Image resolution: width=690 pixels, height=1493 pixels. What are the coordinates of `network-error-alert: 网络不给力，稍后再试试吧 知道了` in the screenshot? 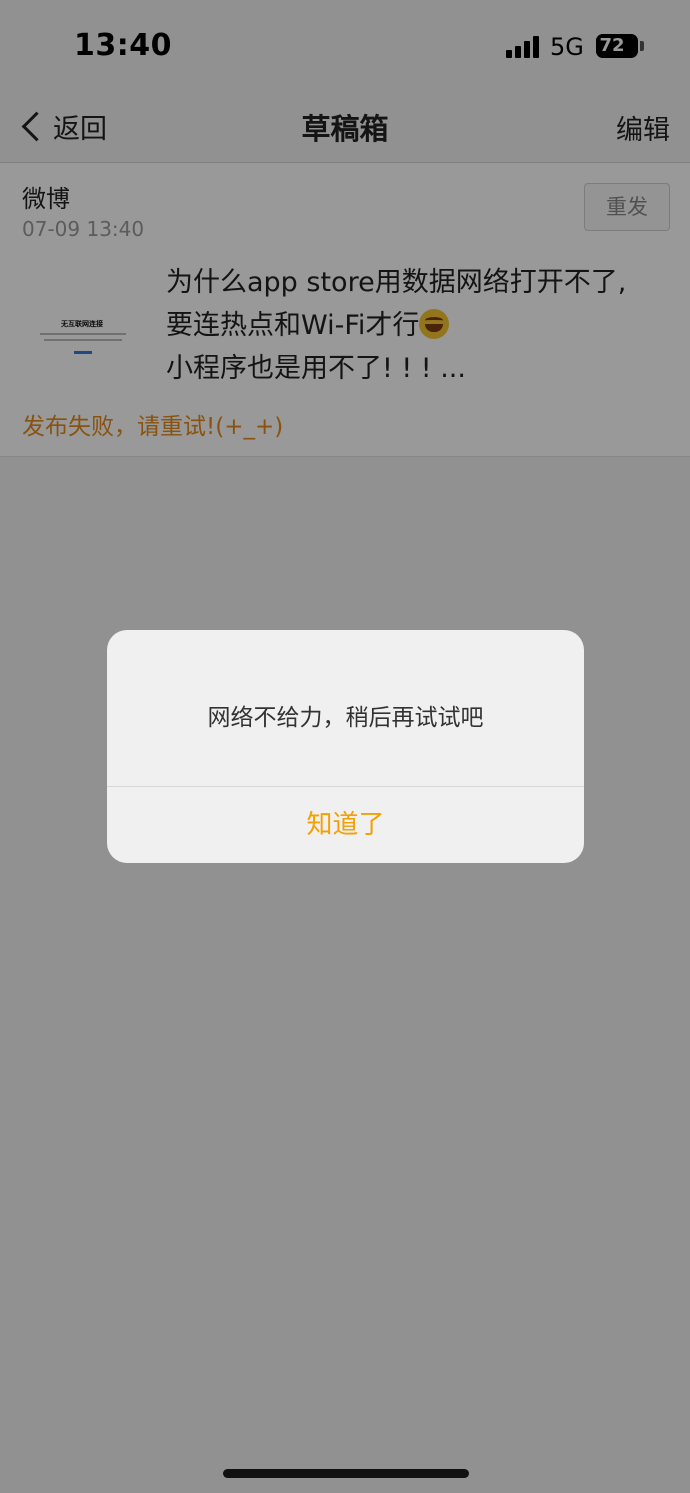 It's located at (345, 746).